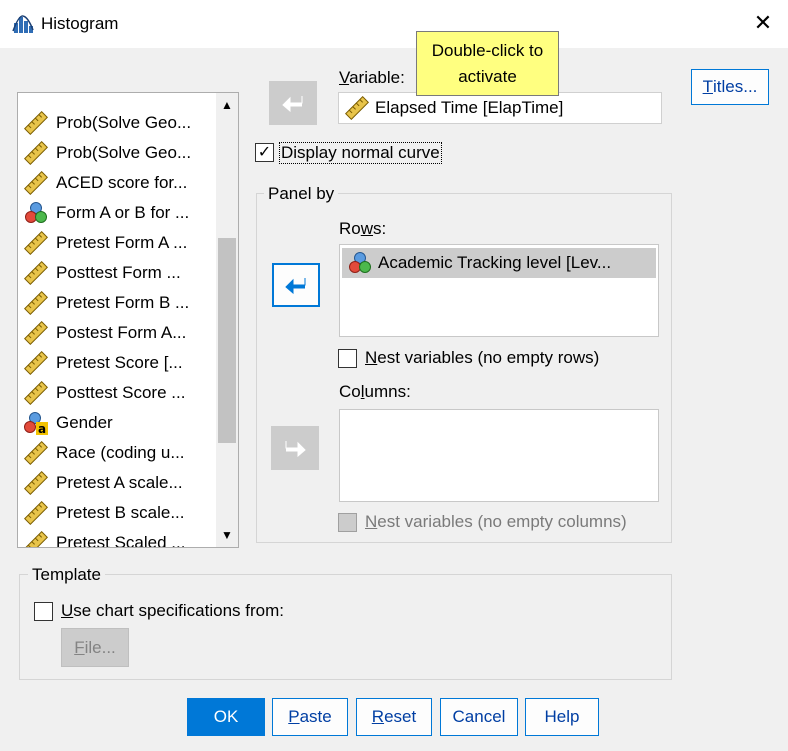  I want to click on scroll-up-icon: ▲, so click(227, 105).